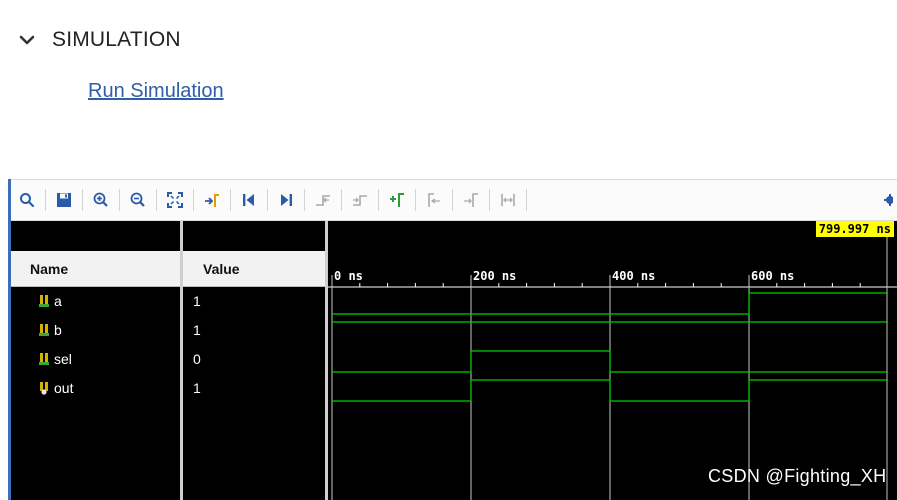 This screenshot has width=897, height=500. What do you see at coordinates (197, 330) in the screenshot?
I see `signal-value-b: 1` at bounding box center [197, 330].